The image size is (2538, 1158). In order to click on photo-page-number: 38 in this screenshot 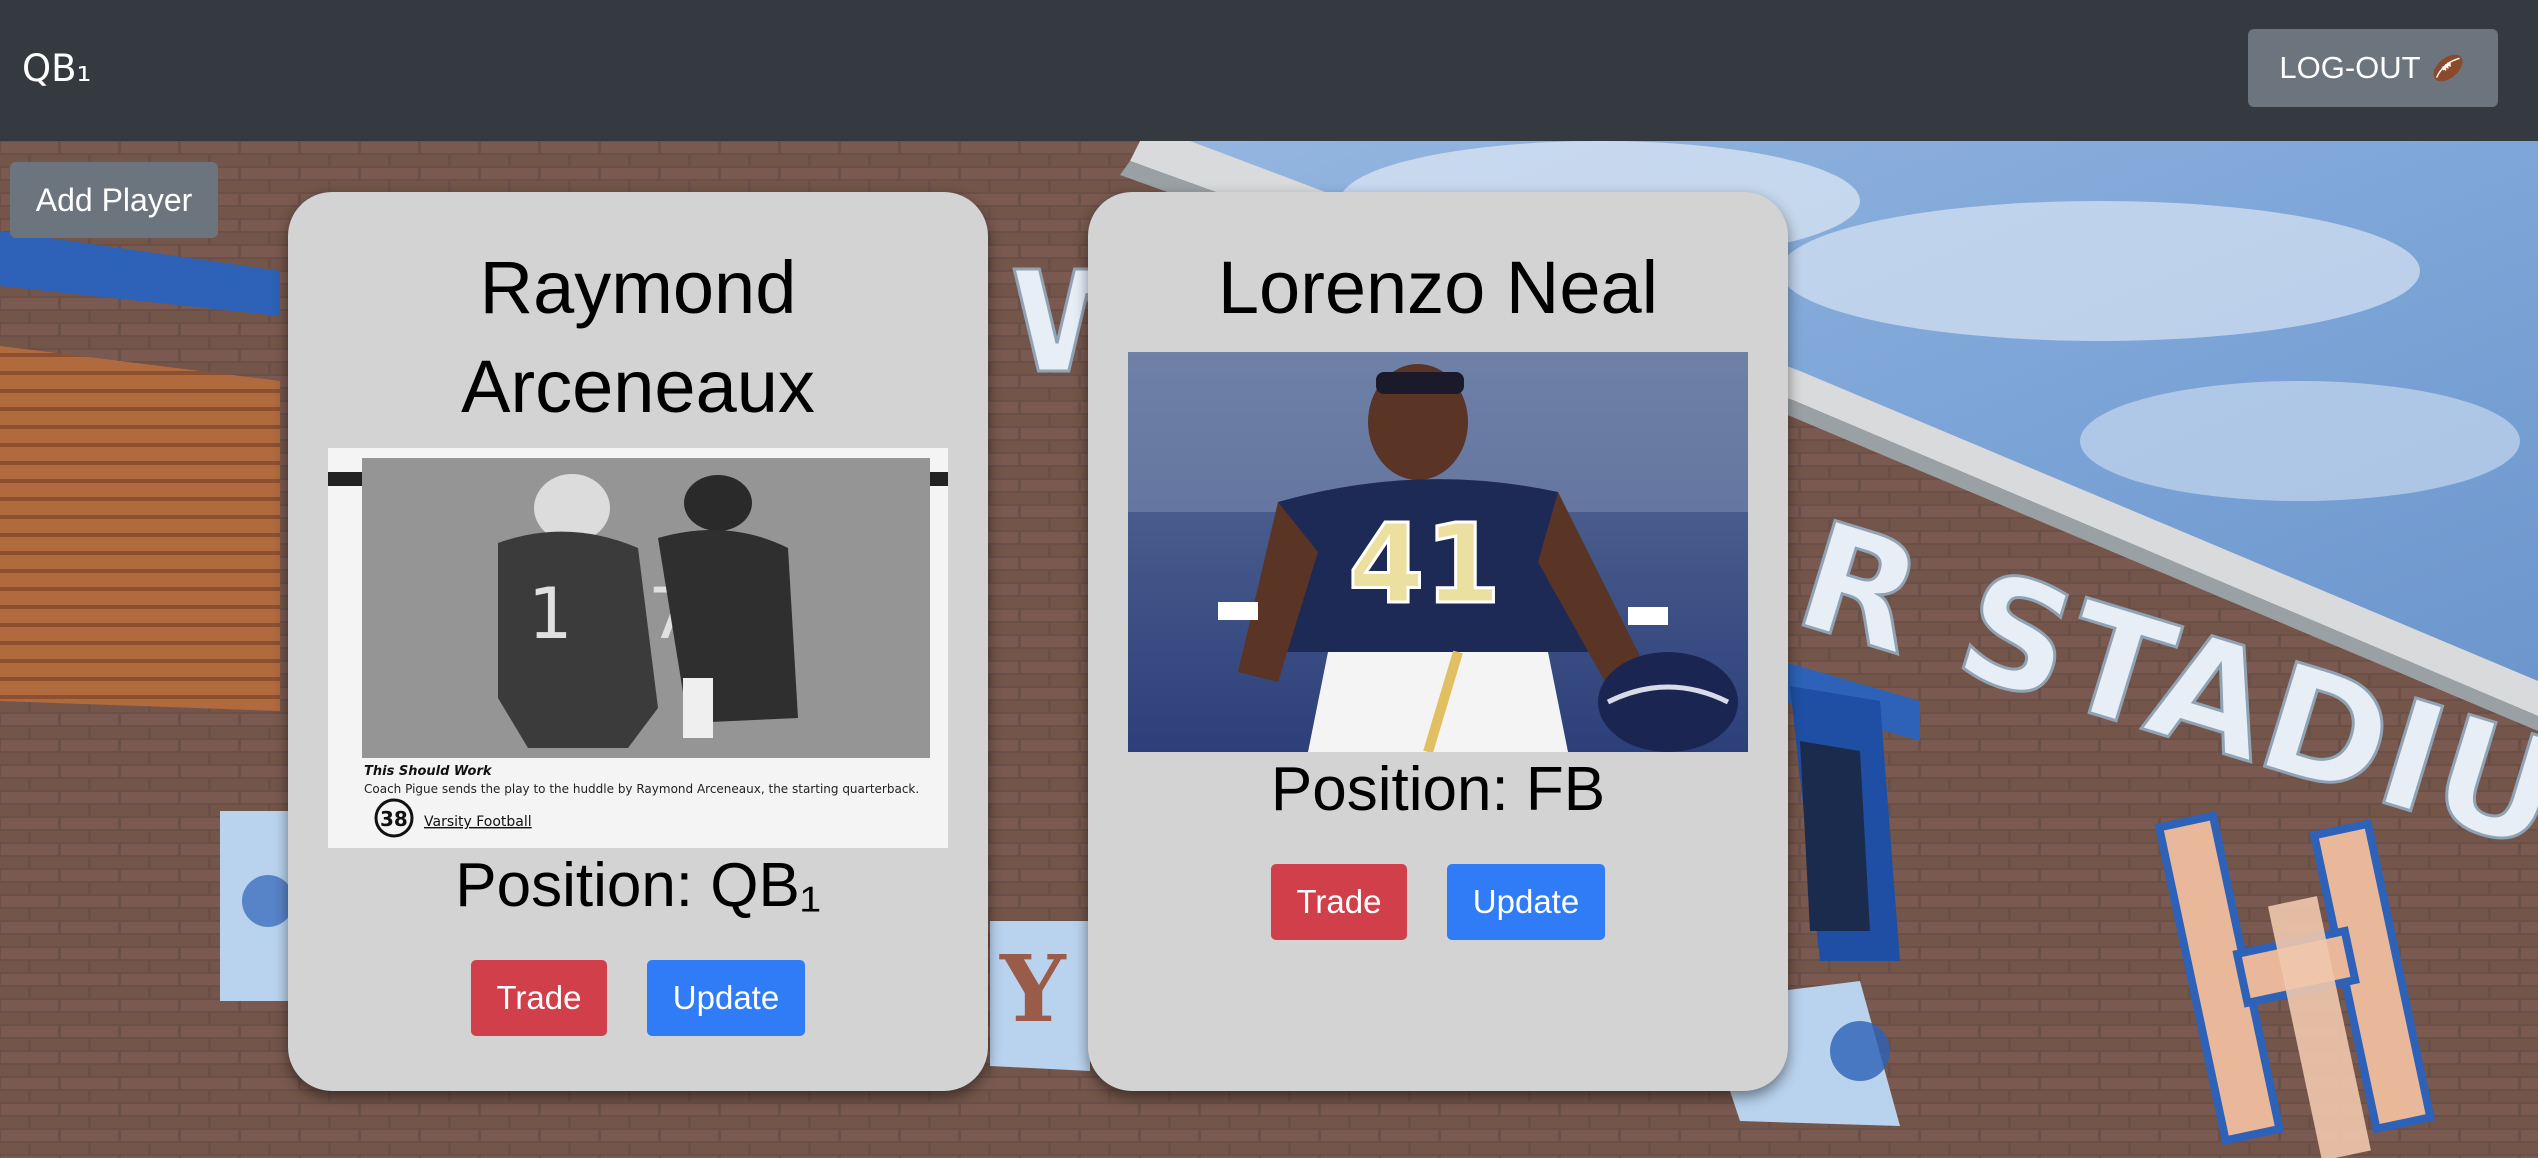, I will do `click(394, 819)`.